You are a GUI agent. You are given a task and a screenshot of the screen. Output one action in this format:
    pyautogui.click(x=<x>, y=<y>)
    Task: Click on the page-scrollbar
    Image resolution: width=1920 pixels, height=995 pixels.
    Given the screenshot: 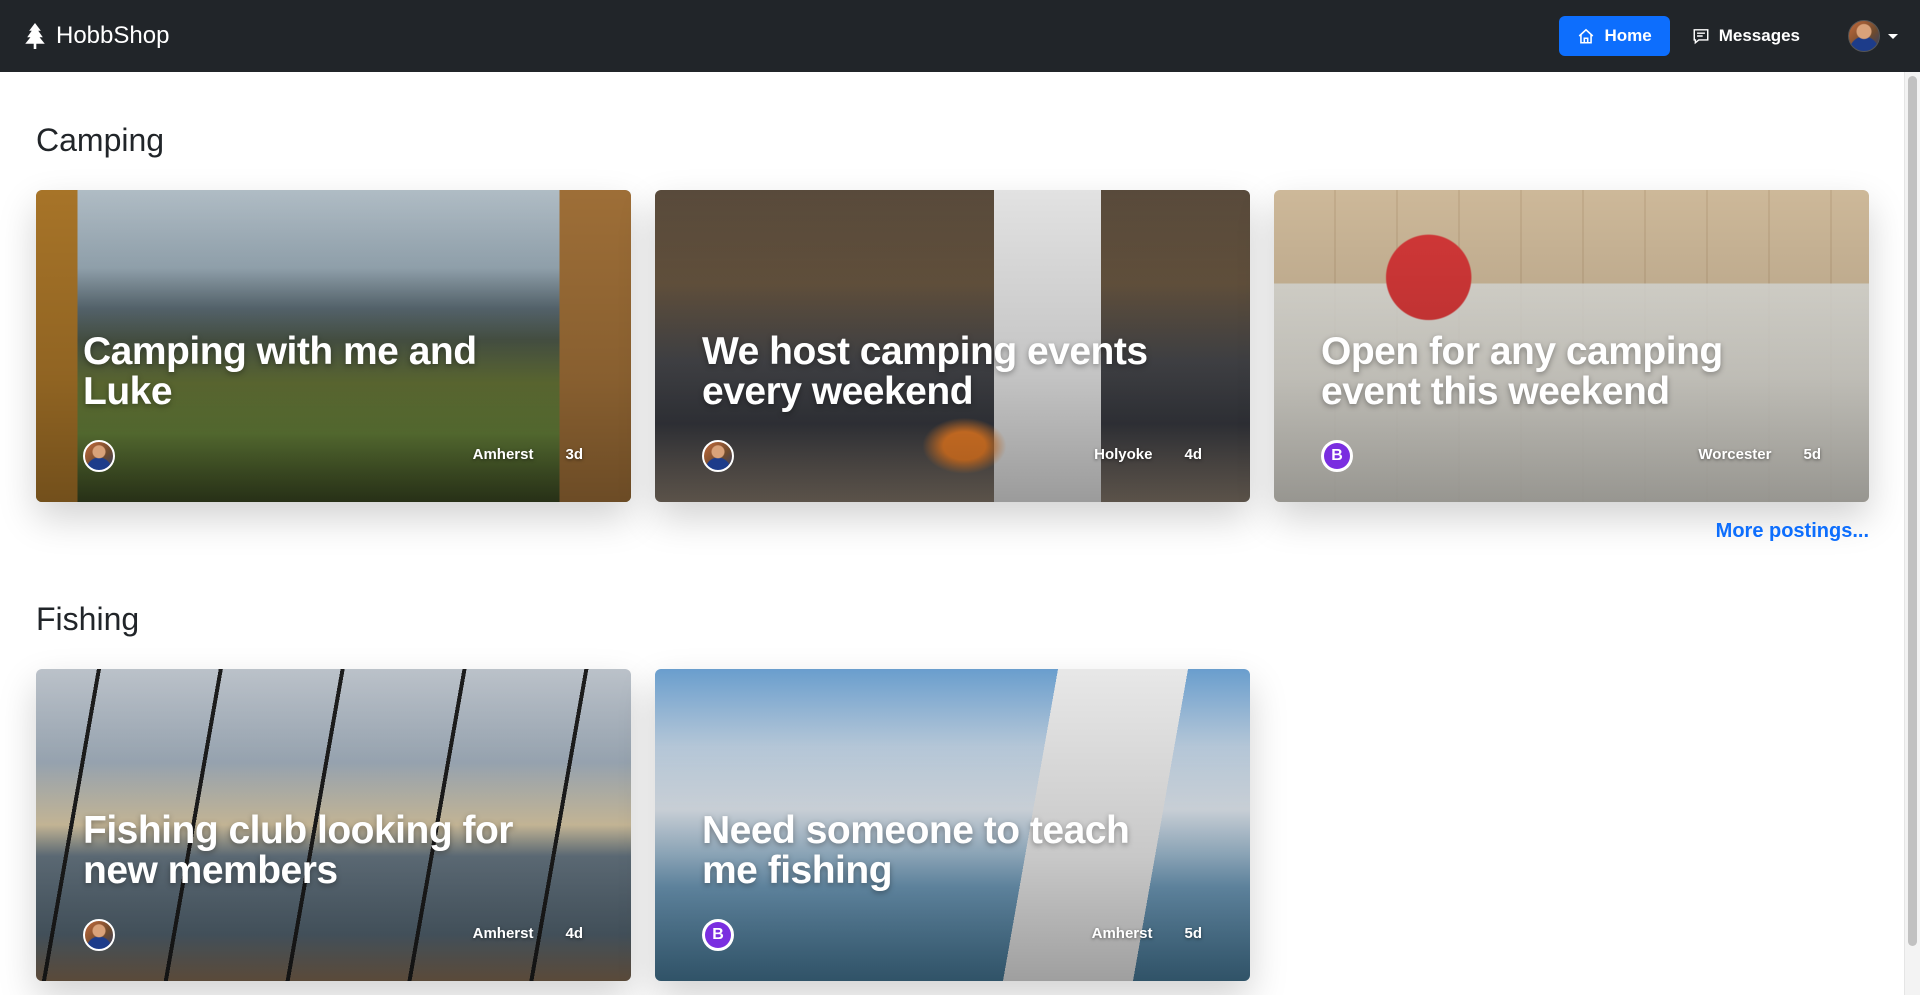 What is the action you would take?
    pyautogui.click(x=1912, y=533)
    